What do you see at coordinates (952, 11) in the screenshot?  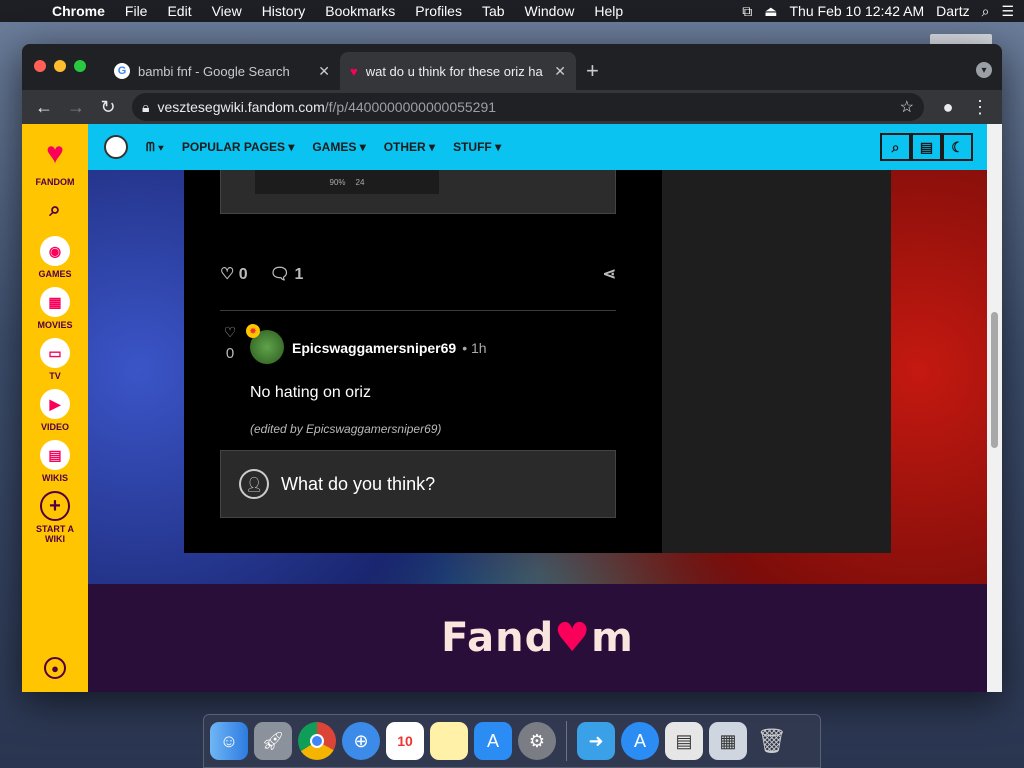 I see `menu-user: Dartz` at bounding box center [952, 11].